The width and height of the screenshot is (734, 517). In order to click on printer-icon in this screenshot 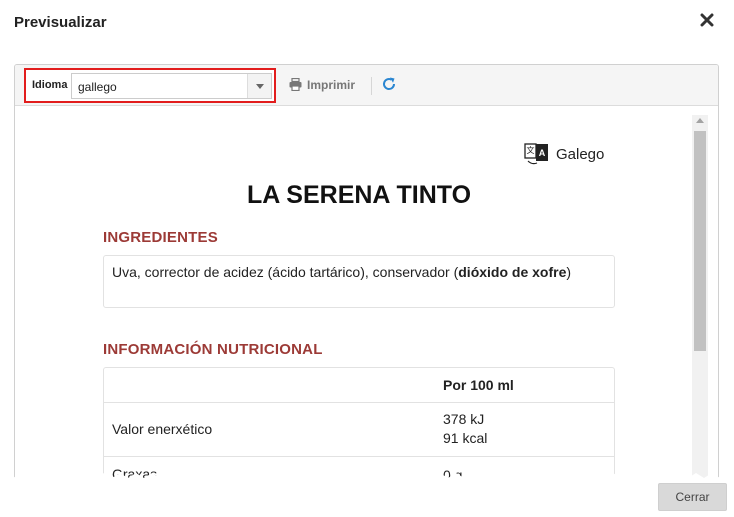, I will do `click(295, 84)`.